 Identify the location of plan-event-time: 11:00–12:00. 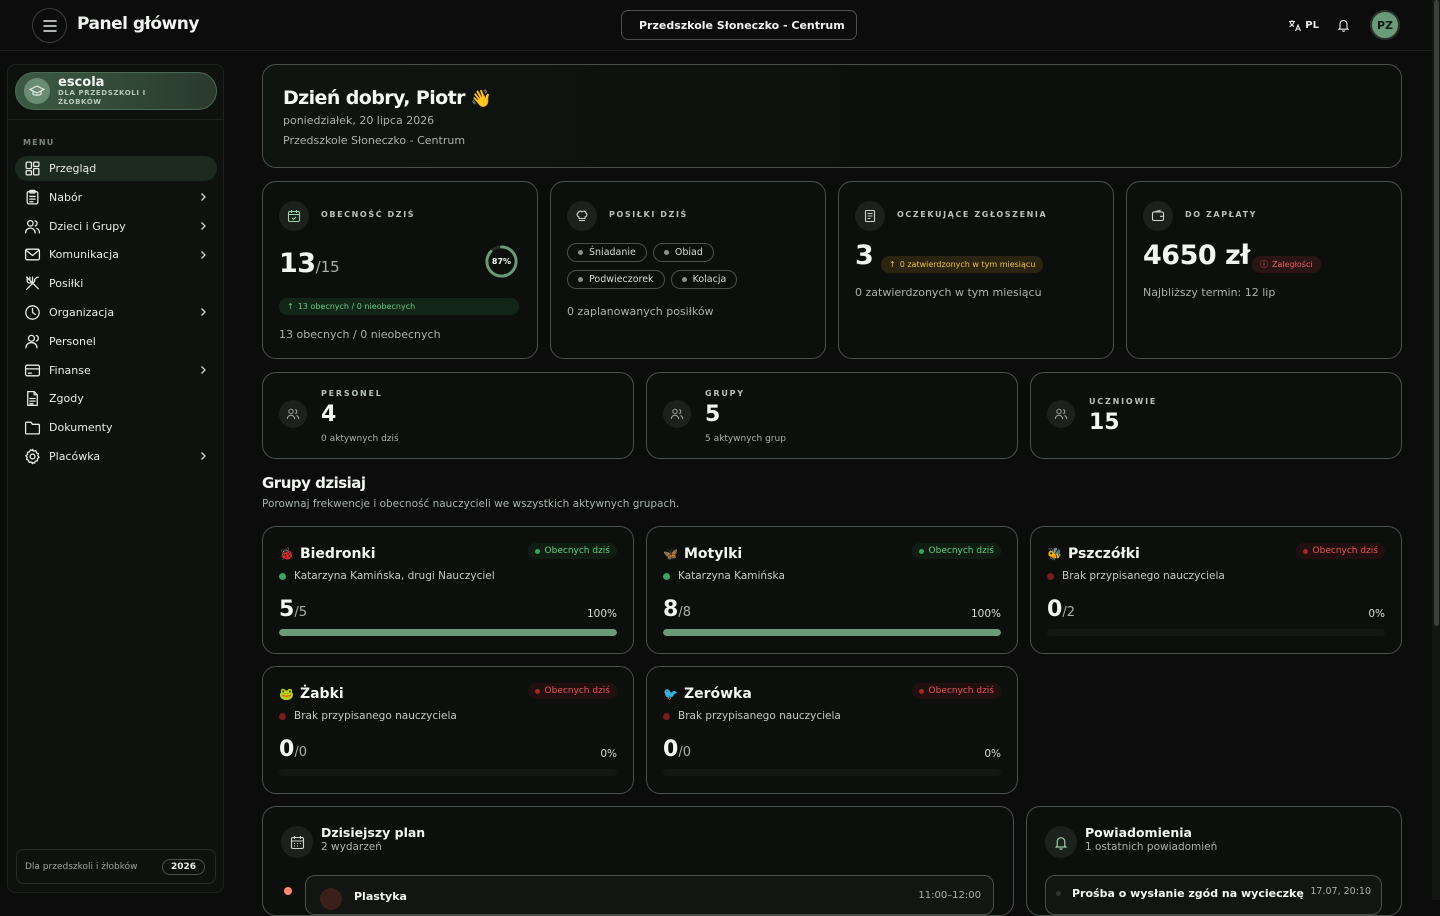
(949, 895).